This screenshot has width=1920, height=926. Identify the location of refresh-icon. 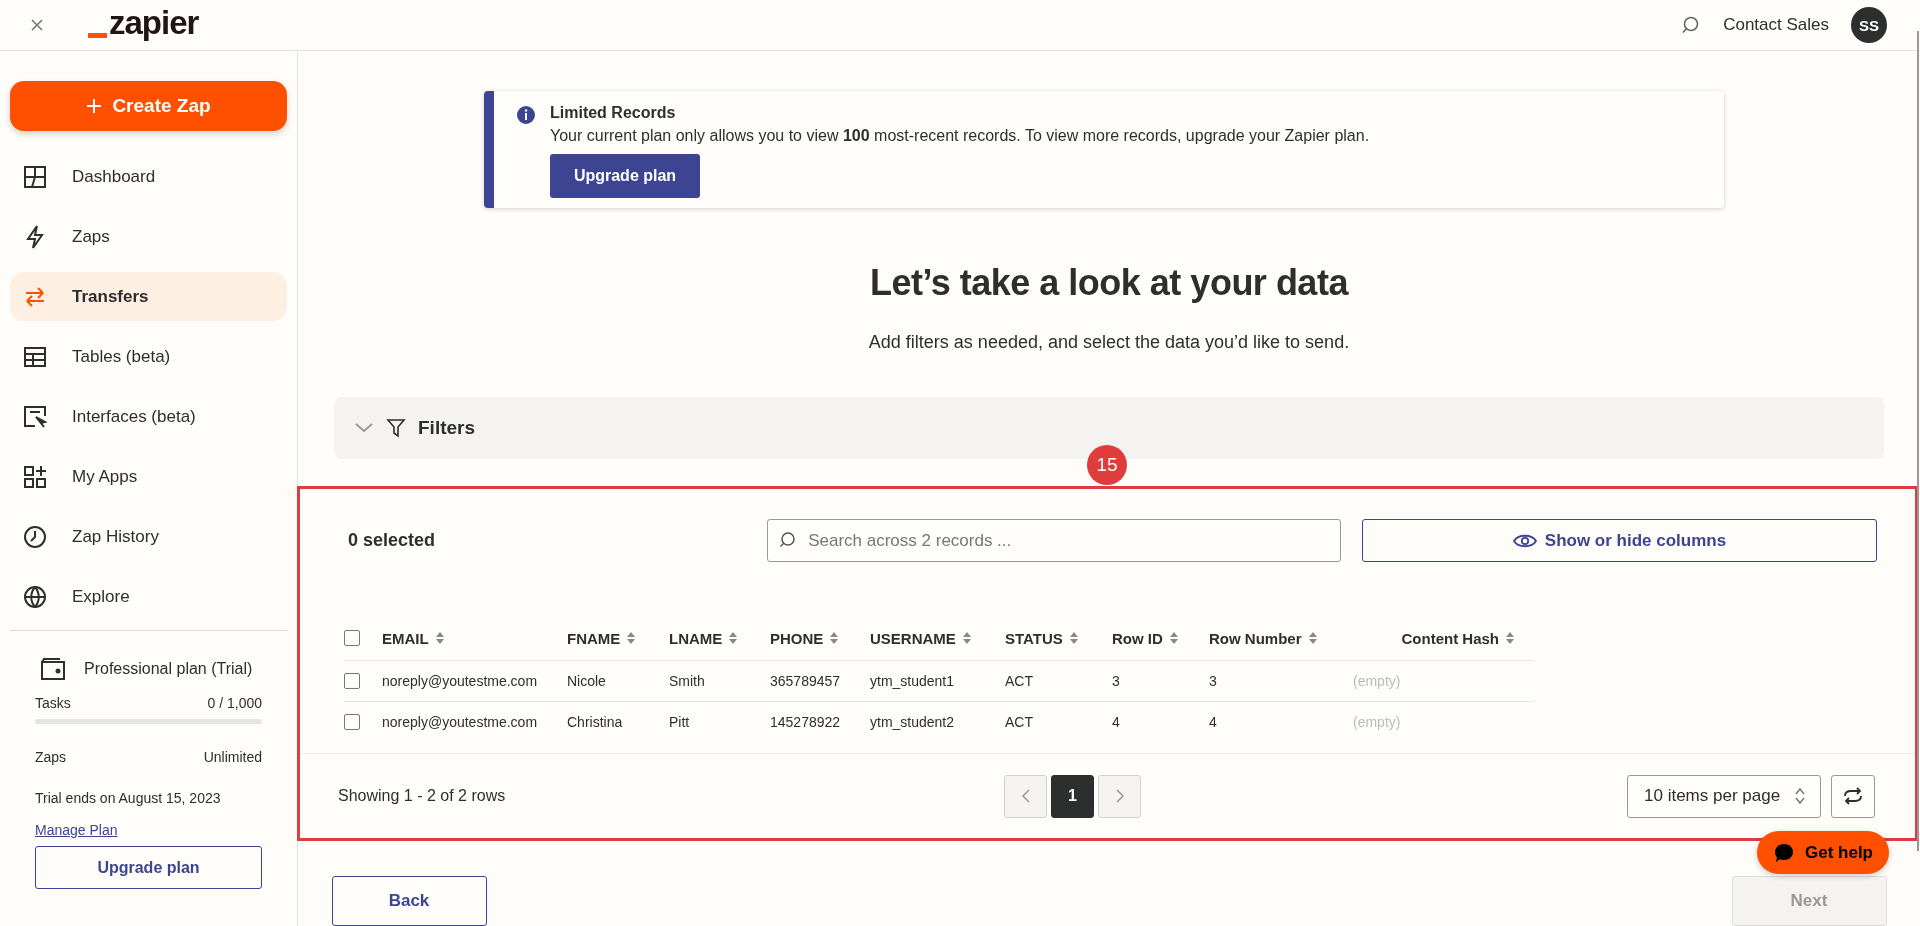
(1853, 796).